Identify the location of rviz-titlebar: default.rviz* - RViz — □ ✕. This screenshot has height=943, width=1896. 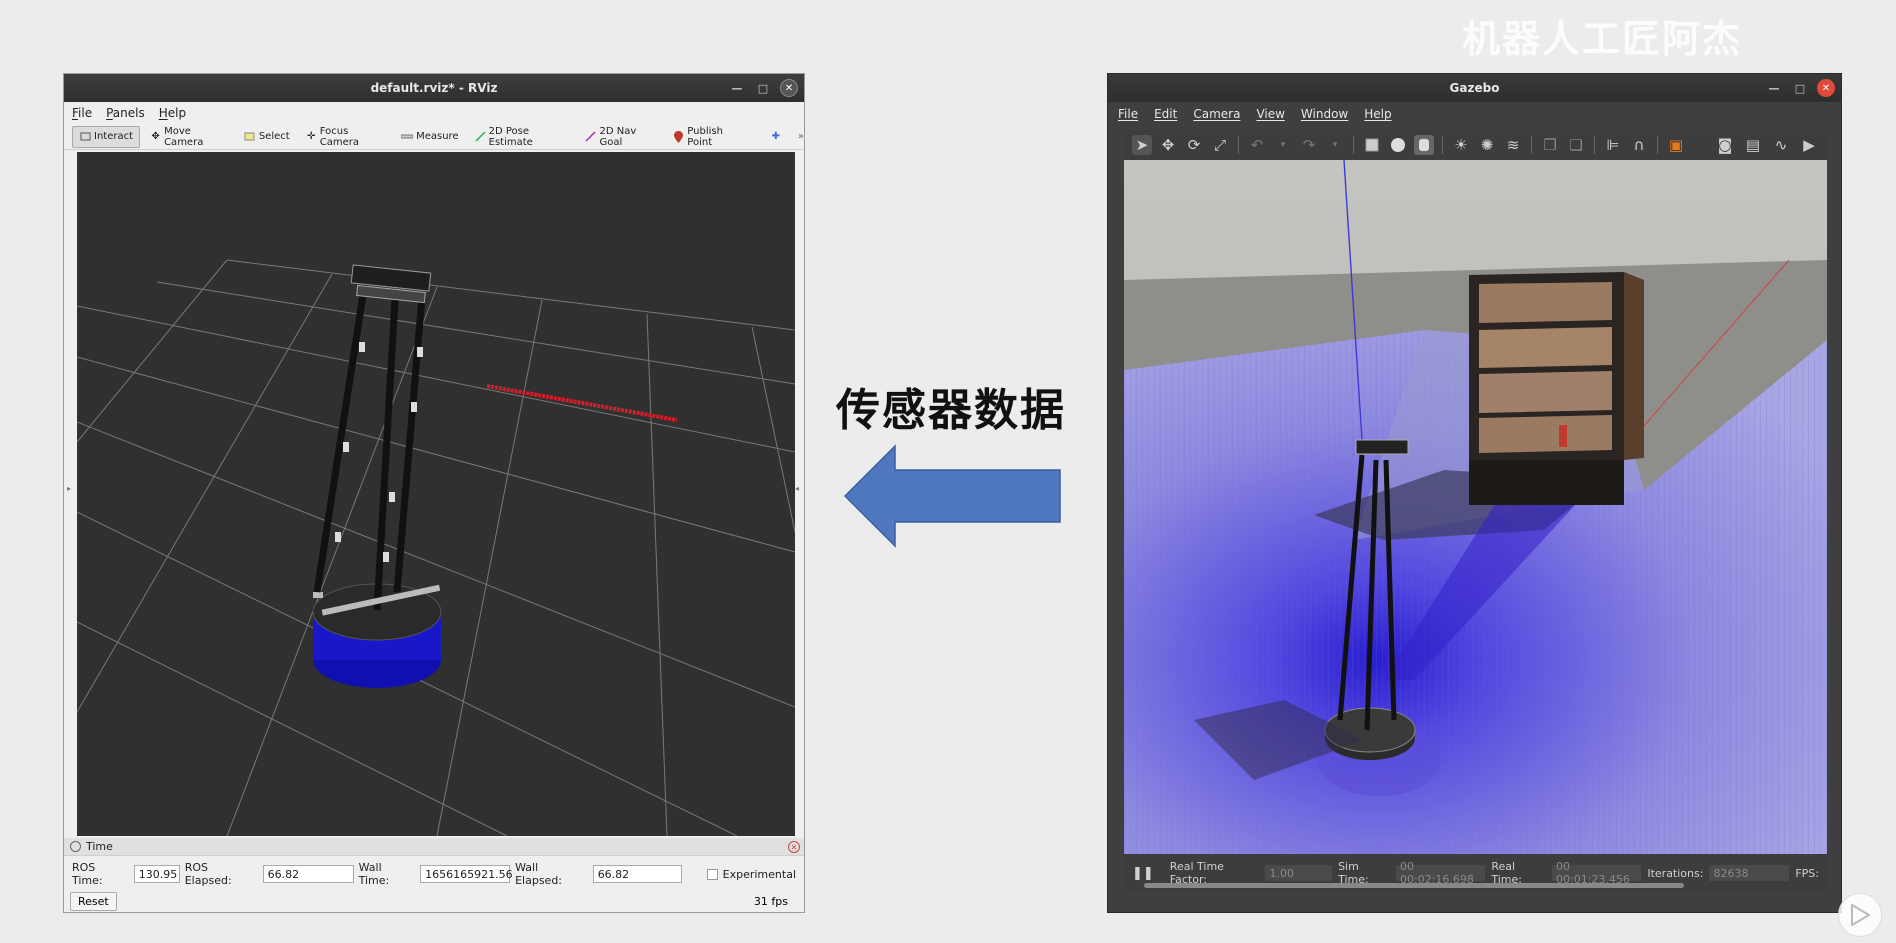
(434, 88).